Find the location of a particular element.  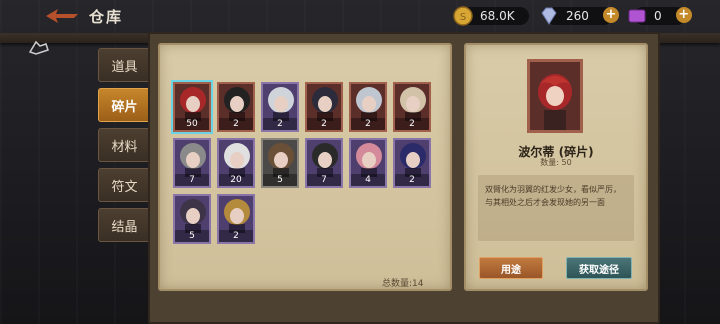

back-button is located at coordinates (62, 16).